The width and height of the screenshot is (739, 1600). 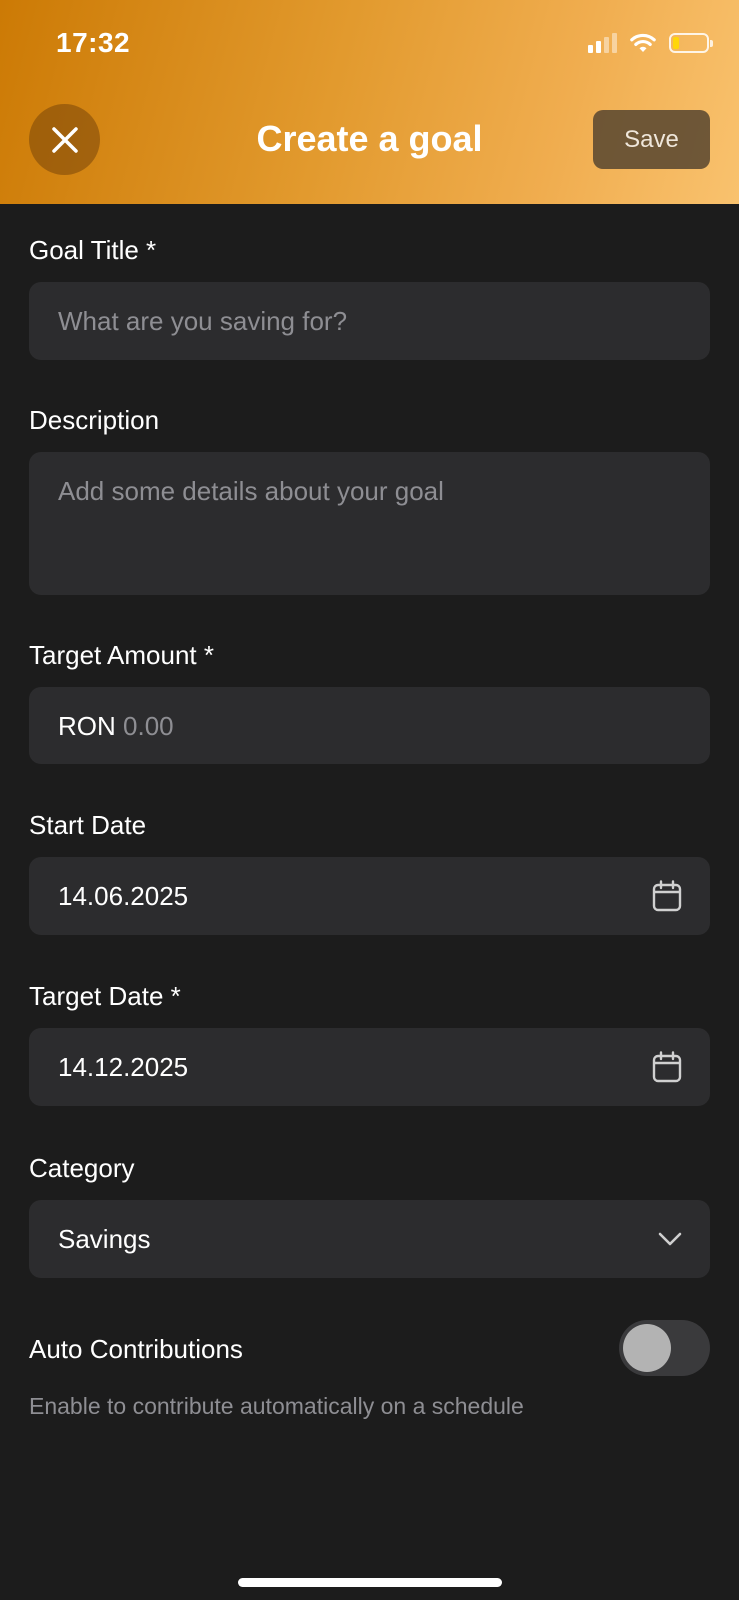 I want to click on save-button: Save, so click(x=651, y=139).